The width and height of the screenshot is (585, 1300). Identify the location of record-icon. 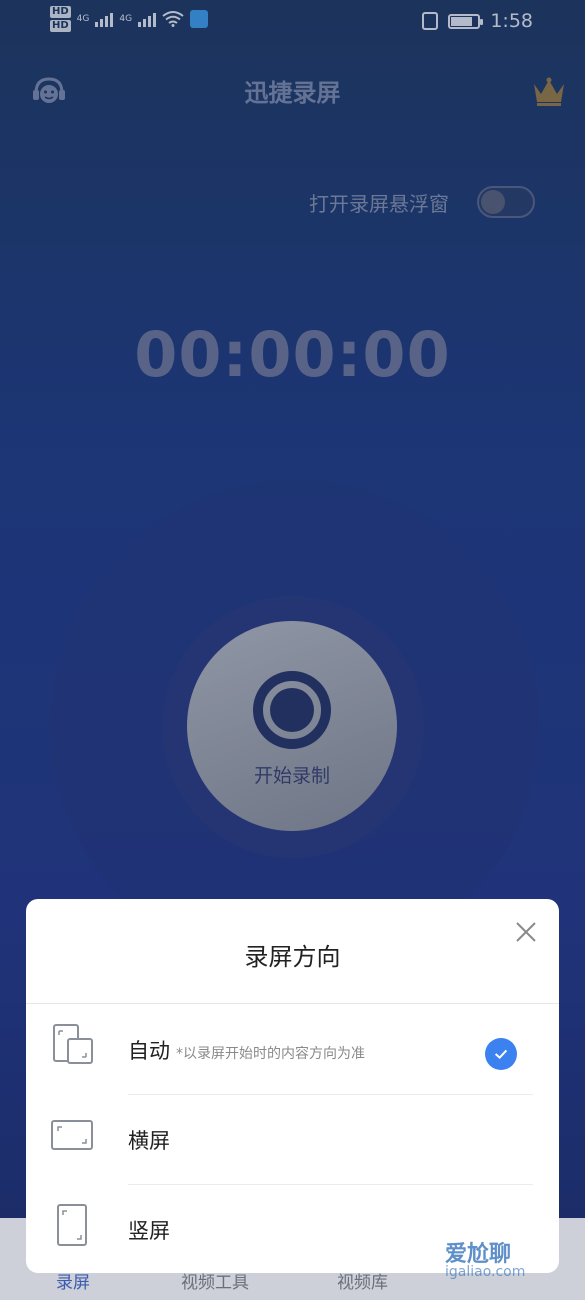
(292, 710).